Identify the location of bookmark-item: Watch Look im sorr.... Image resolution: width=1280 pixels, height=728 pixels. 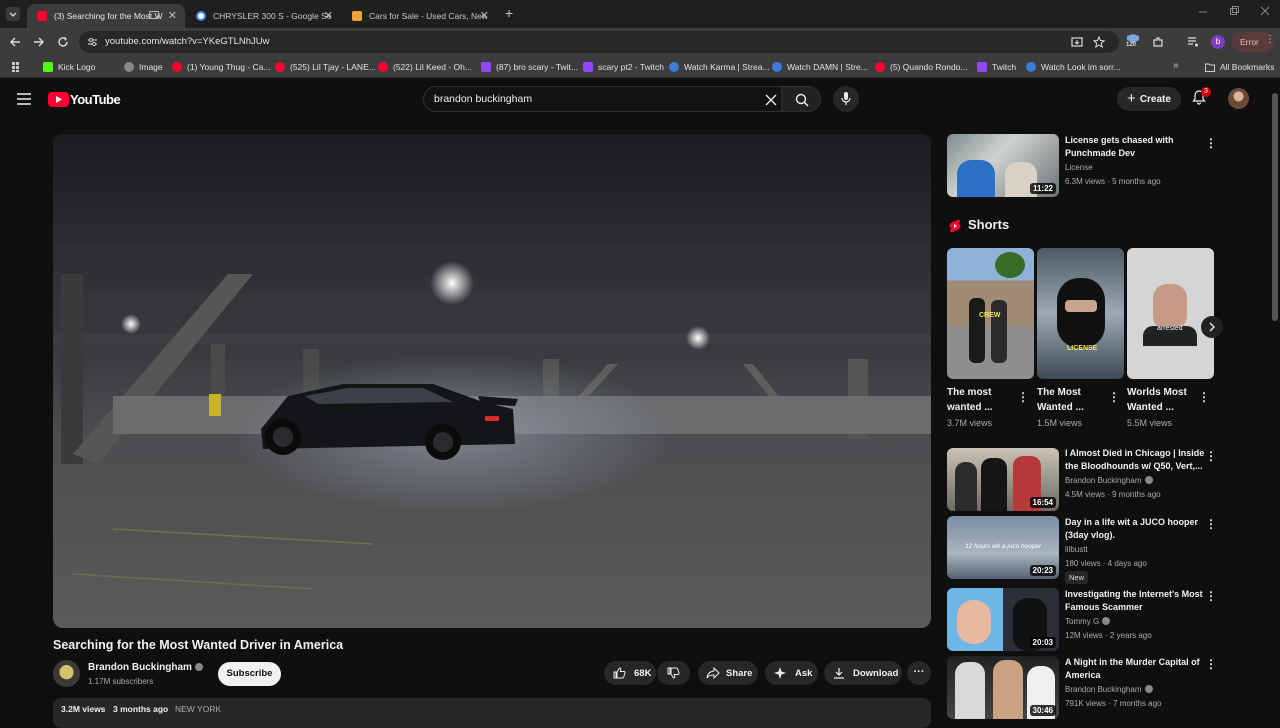
(1073, 67).